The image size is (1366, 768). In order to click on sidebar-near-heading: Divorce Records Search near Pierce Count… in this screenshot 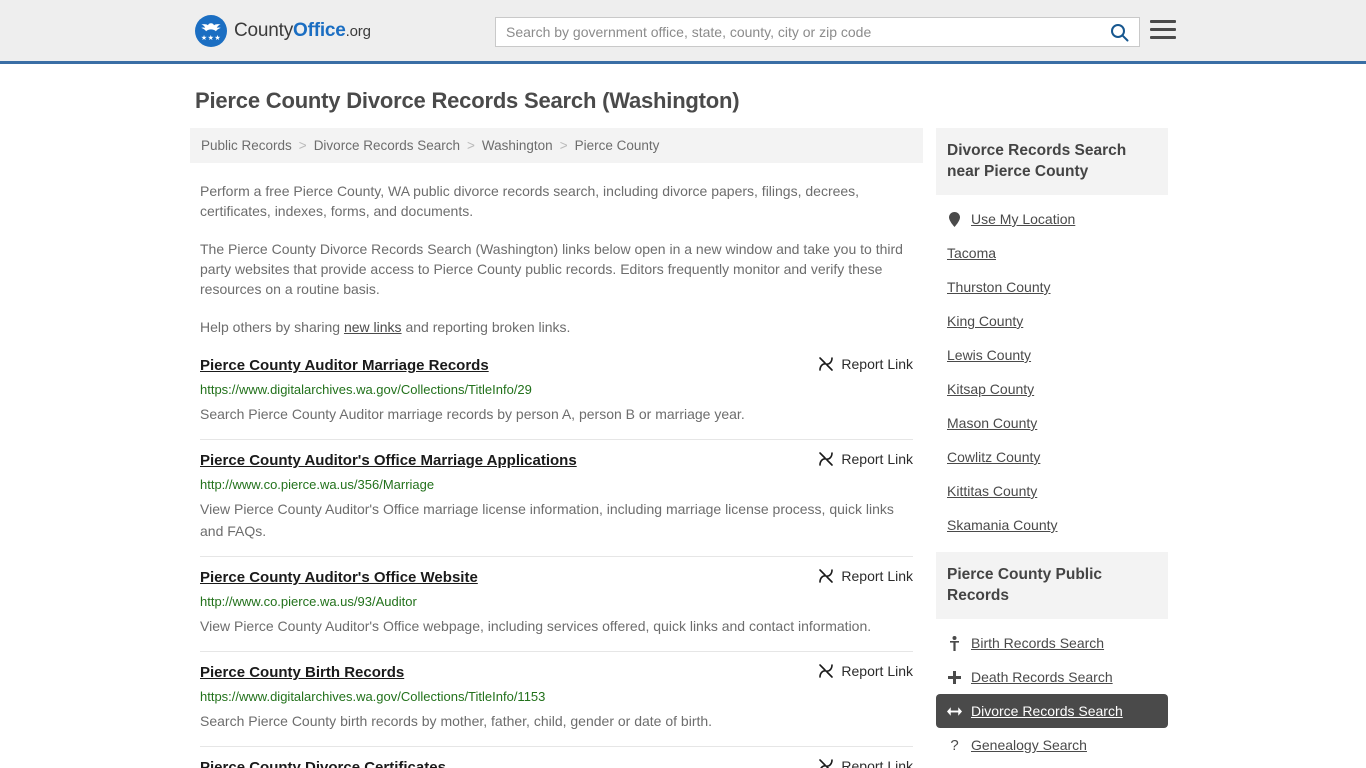, I will do `click(1052, 161)`.